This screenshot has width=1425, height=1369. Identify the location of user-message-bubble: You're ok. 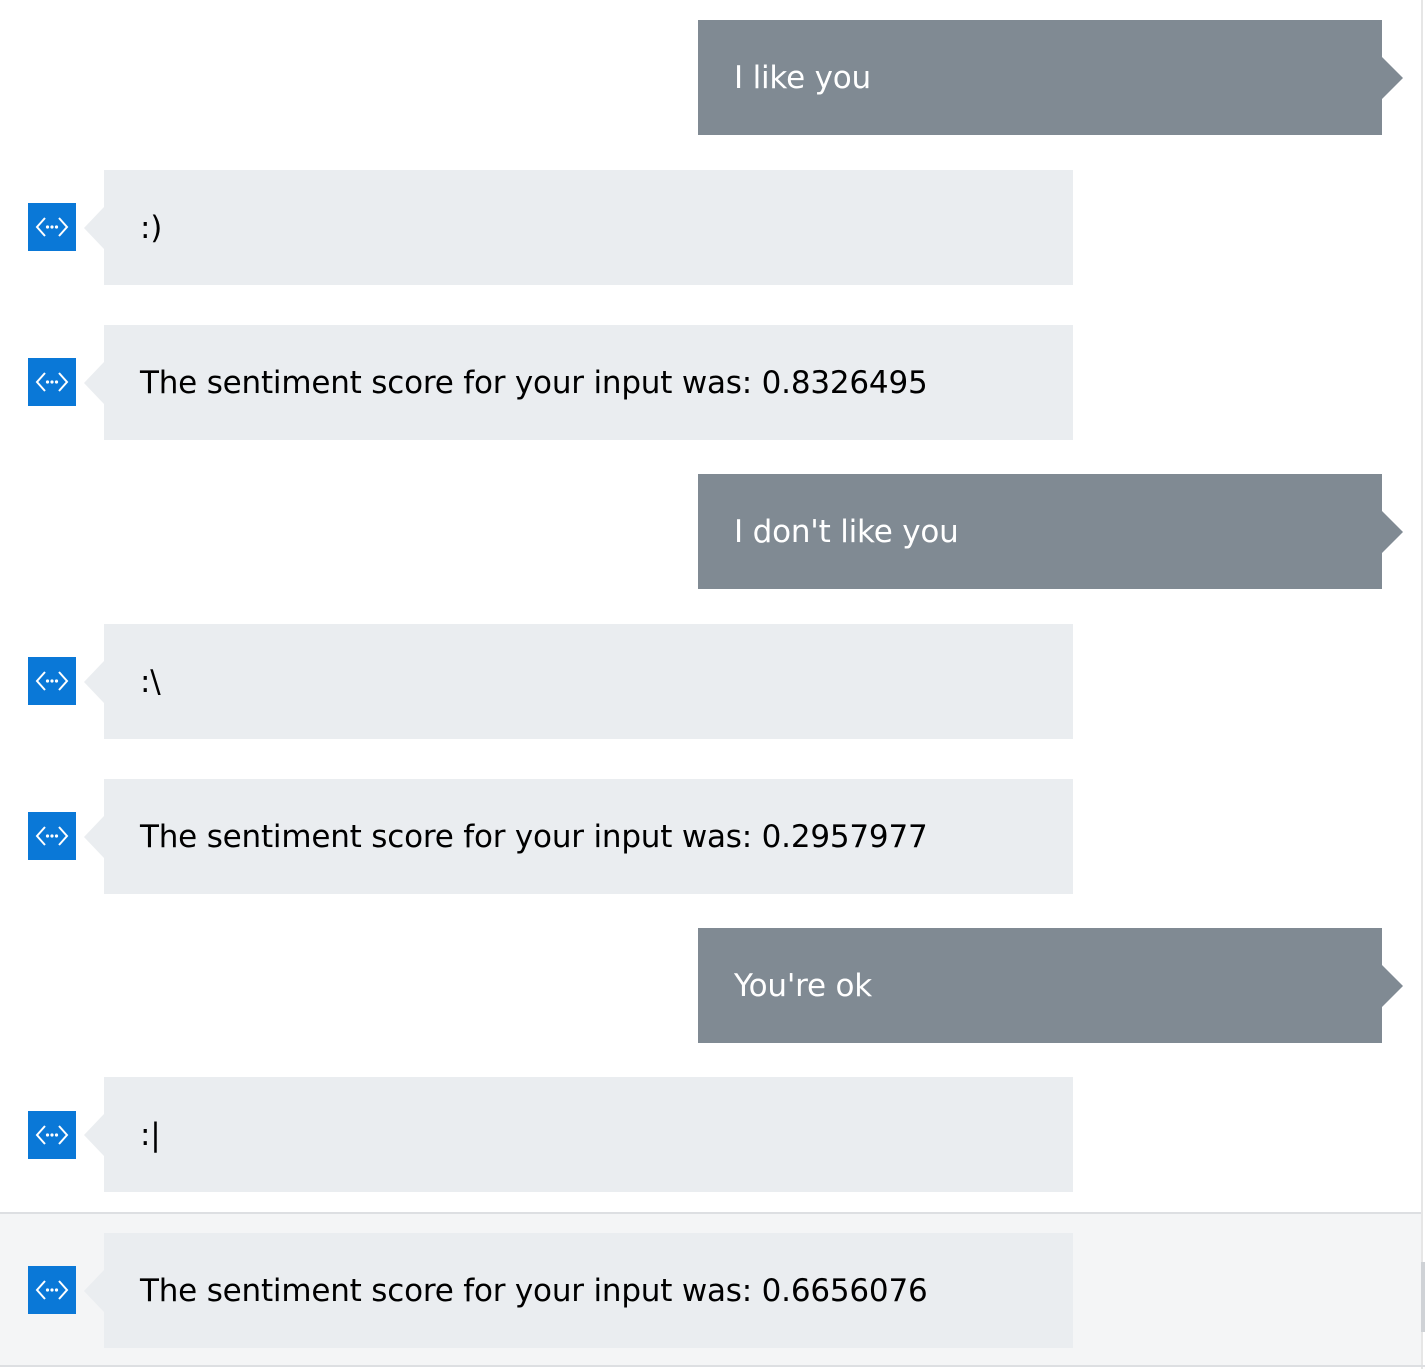
(1050, 985).